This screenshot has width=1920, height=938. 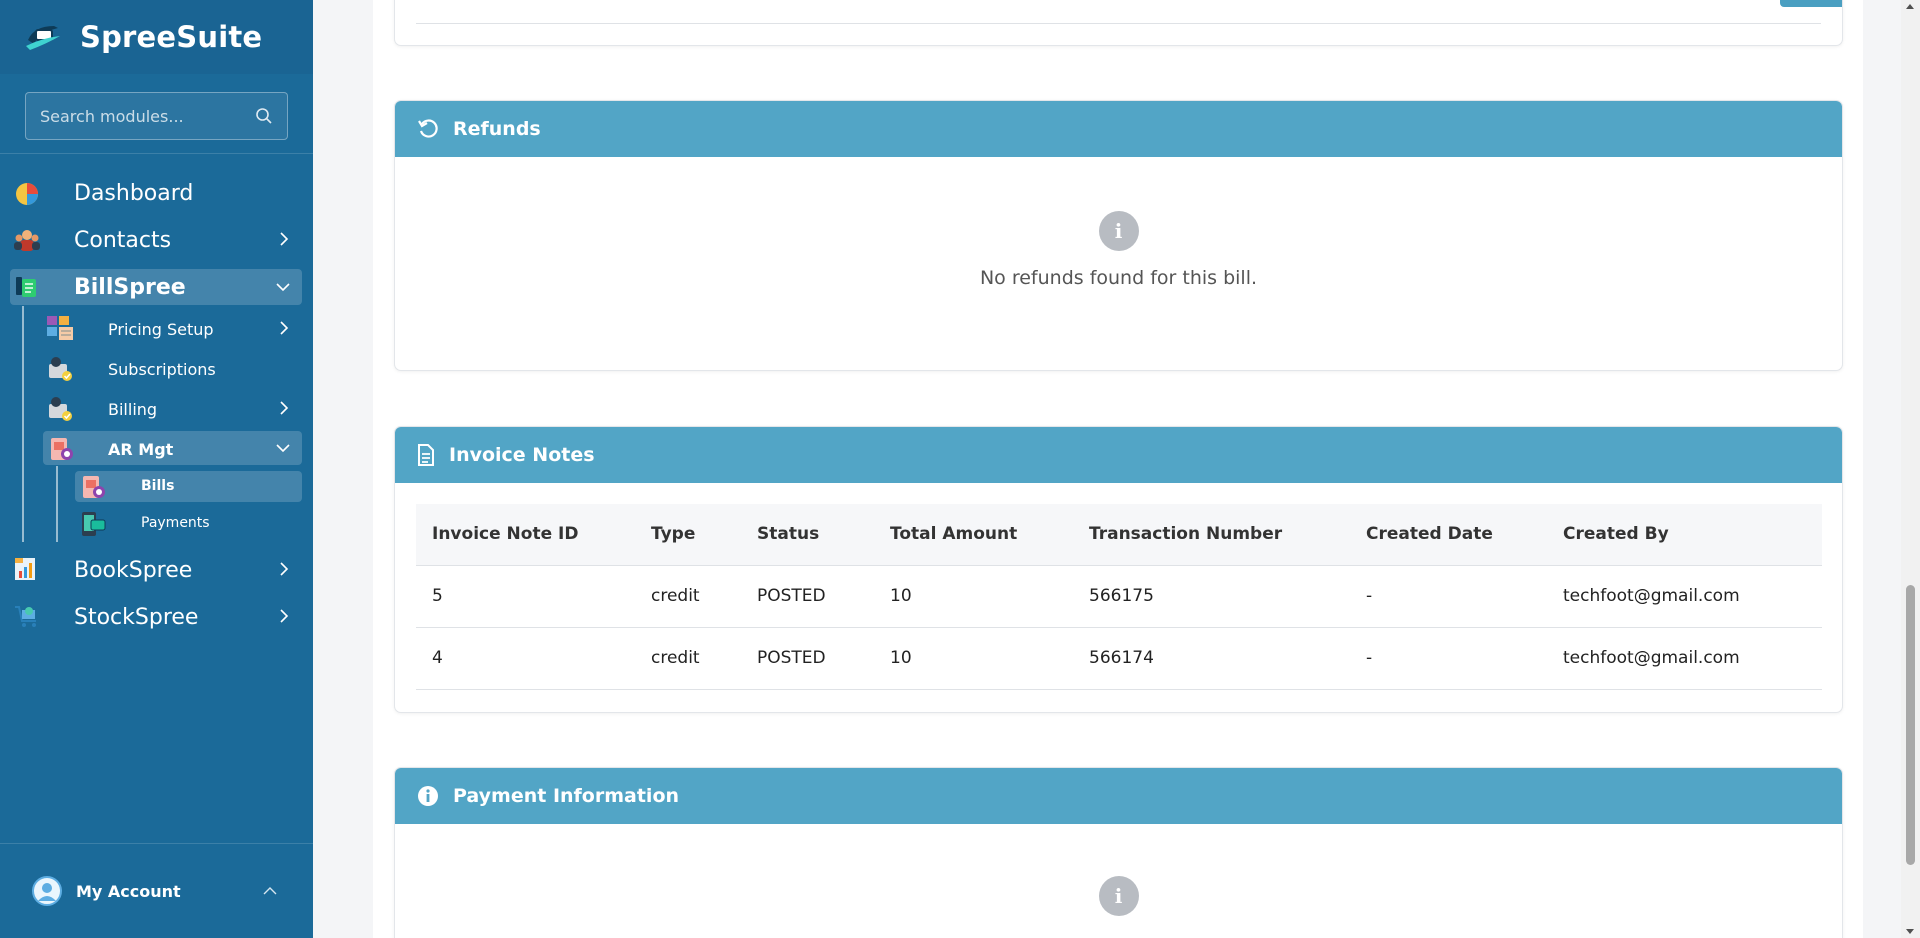 What do you see at coordinates (1910, 931) in the screenshot?
I see `scroll-down-arrow` at bounding box center [1910, 931].